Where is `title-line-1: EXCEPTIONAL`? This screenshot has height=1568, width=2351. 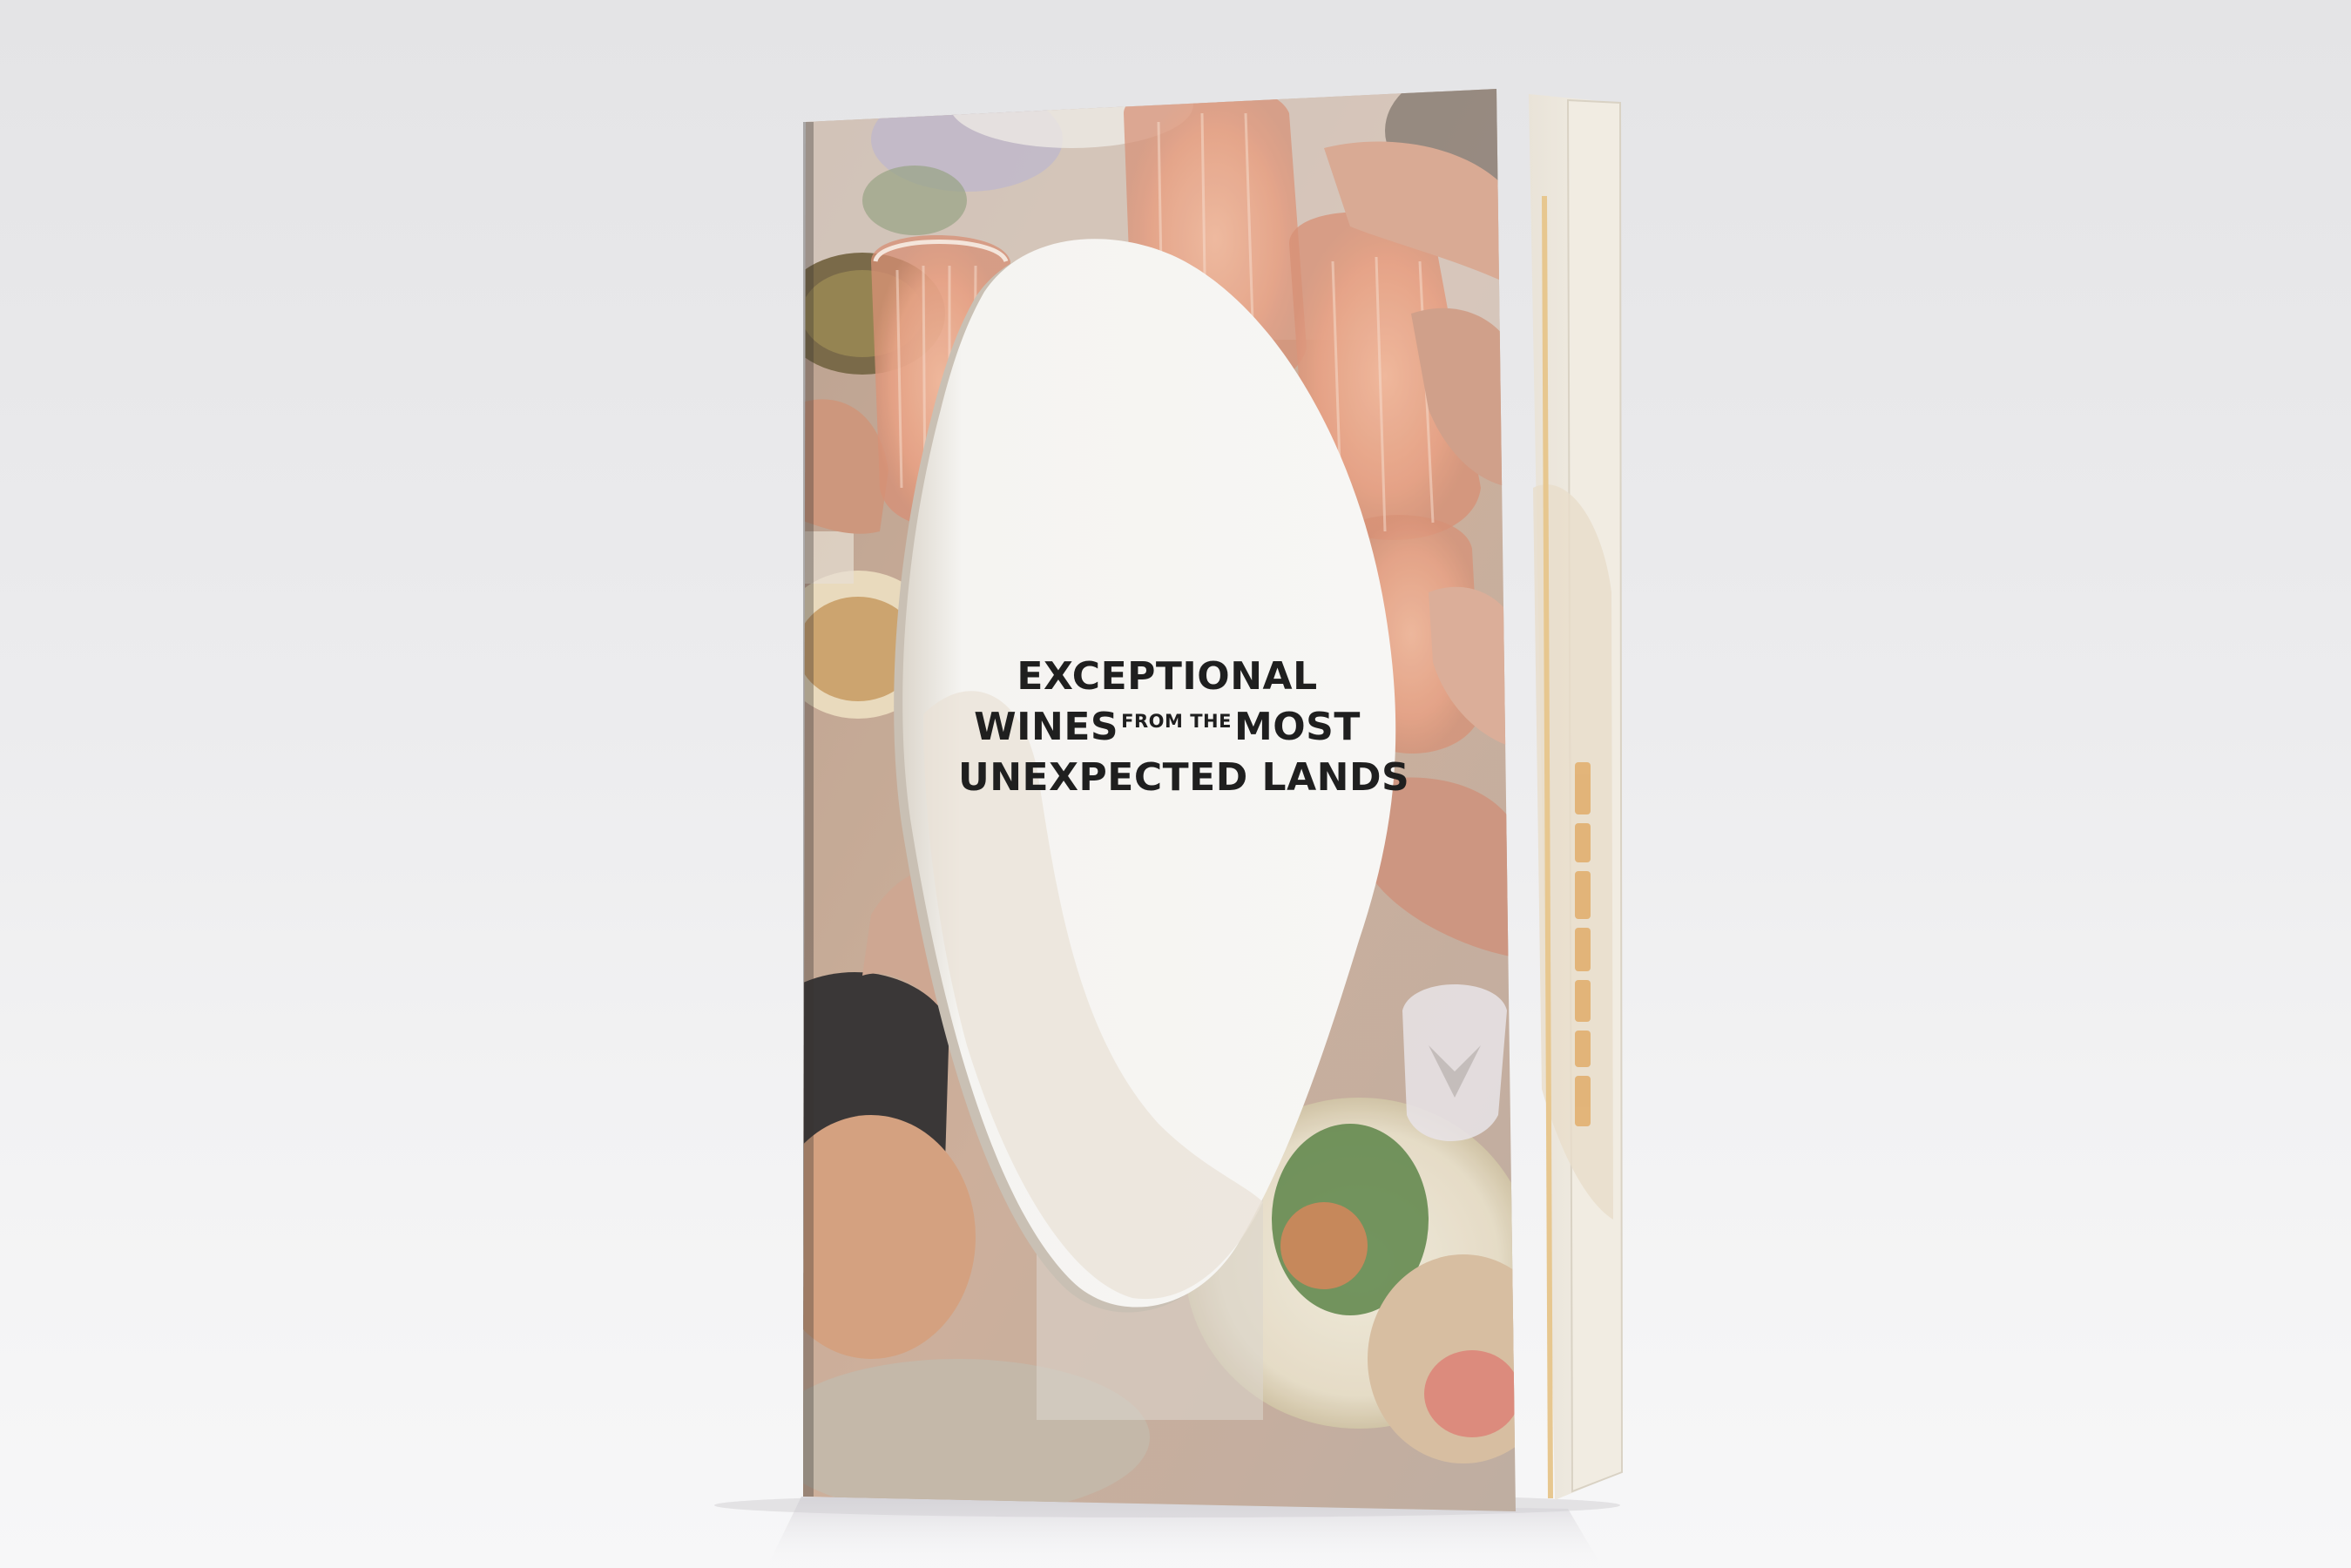
title-line-1: EXCEPTIONAL is located at coordinates (1167, 677).